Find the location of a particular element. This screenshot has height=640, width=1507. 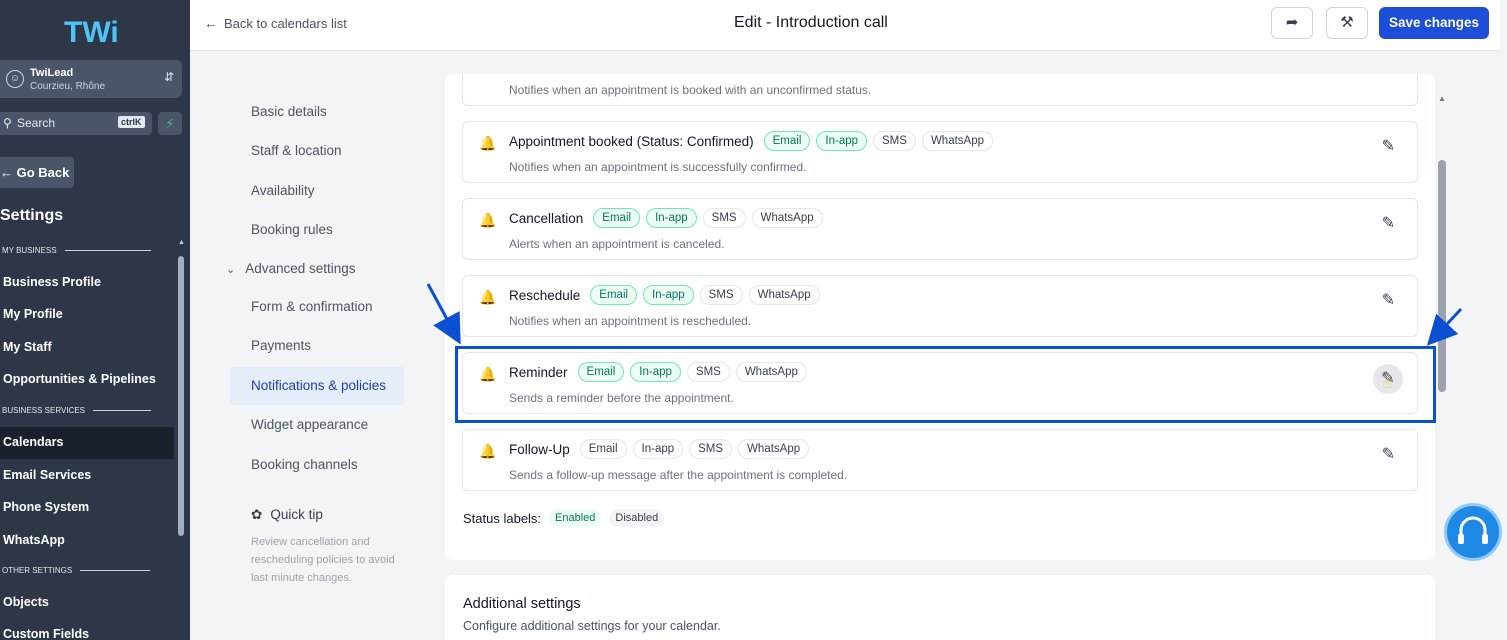

lightning-icon: ⚡ is located at coordinates (170, 123).